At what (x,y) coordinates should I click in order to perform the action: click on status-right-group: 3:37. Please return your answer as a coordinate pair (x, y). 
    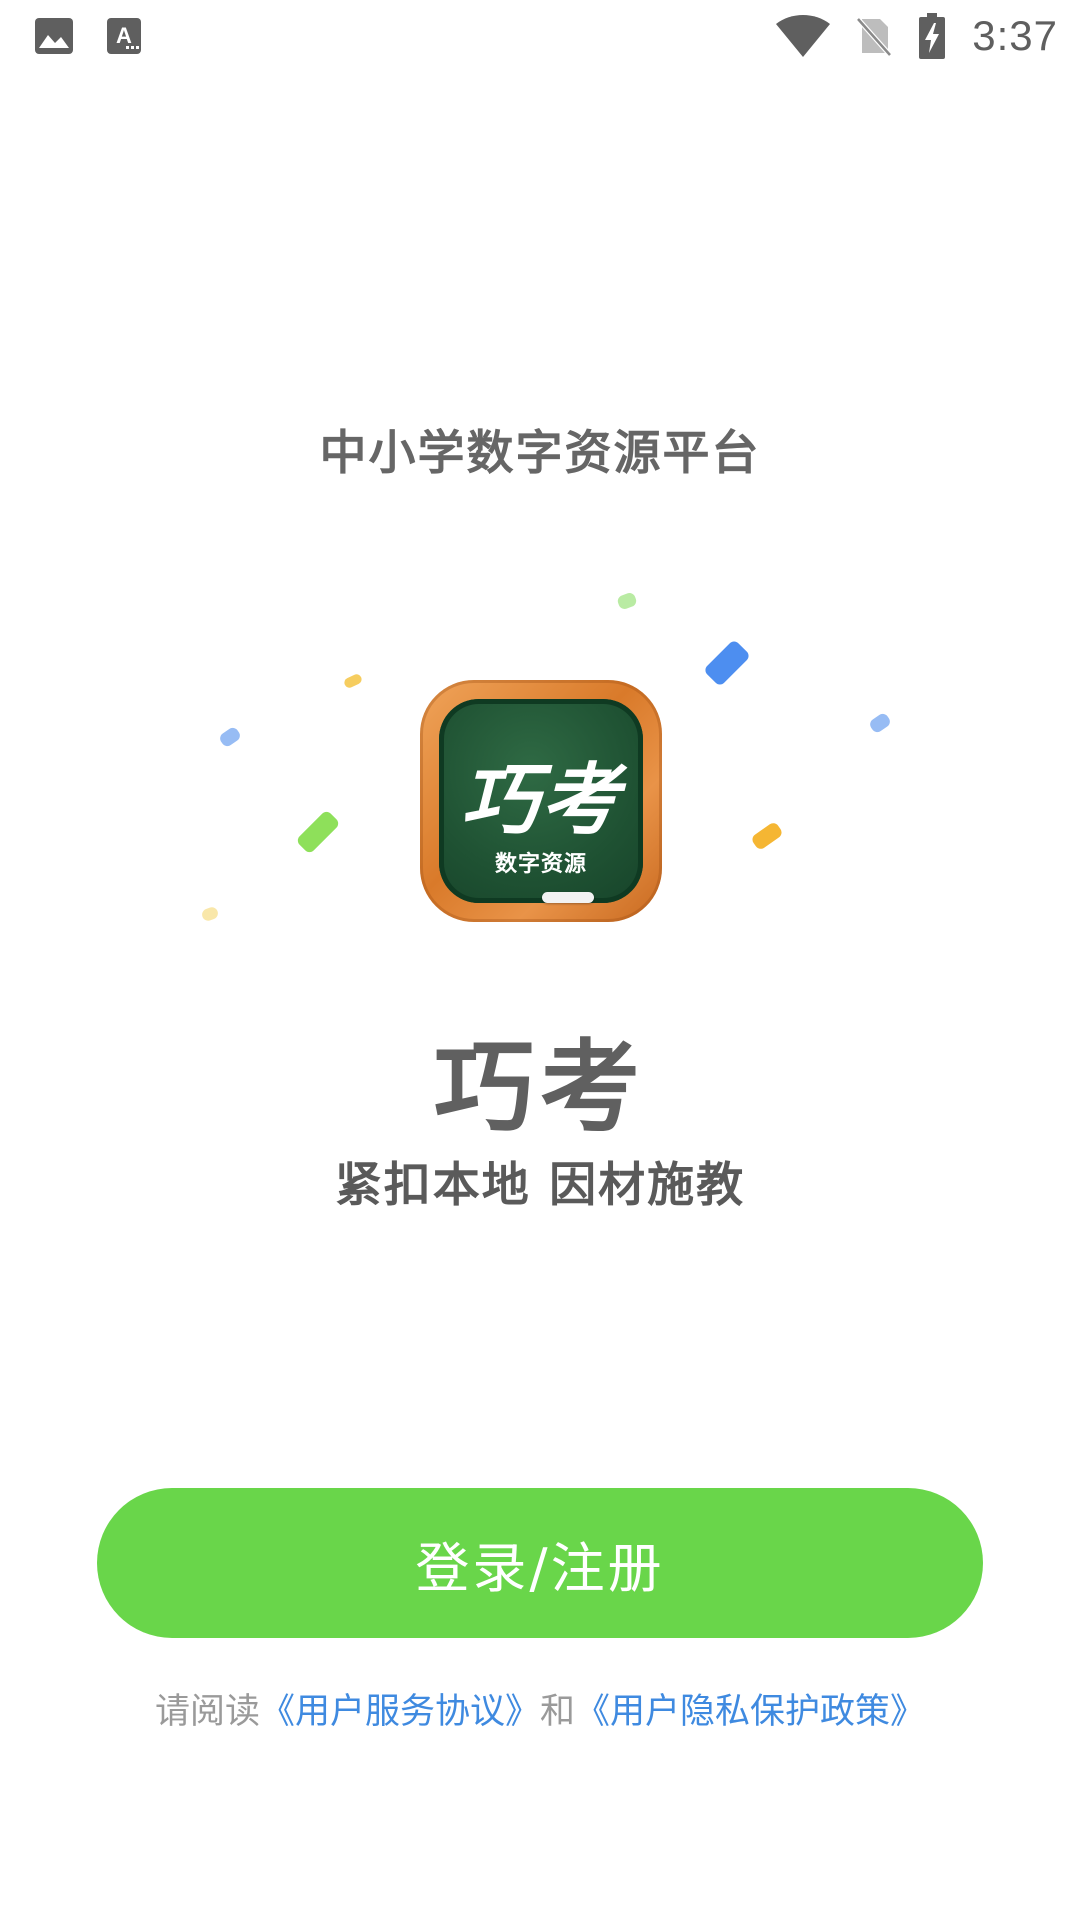
    Looking at the image, I should click on (917, 36).